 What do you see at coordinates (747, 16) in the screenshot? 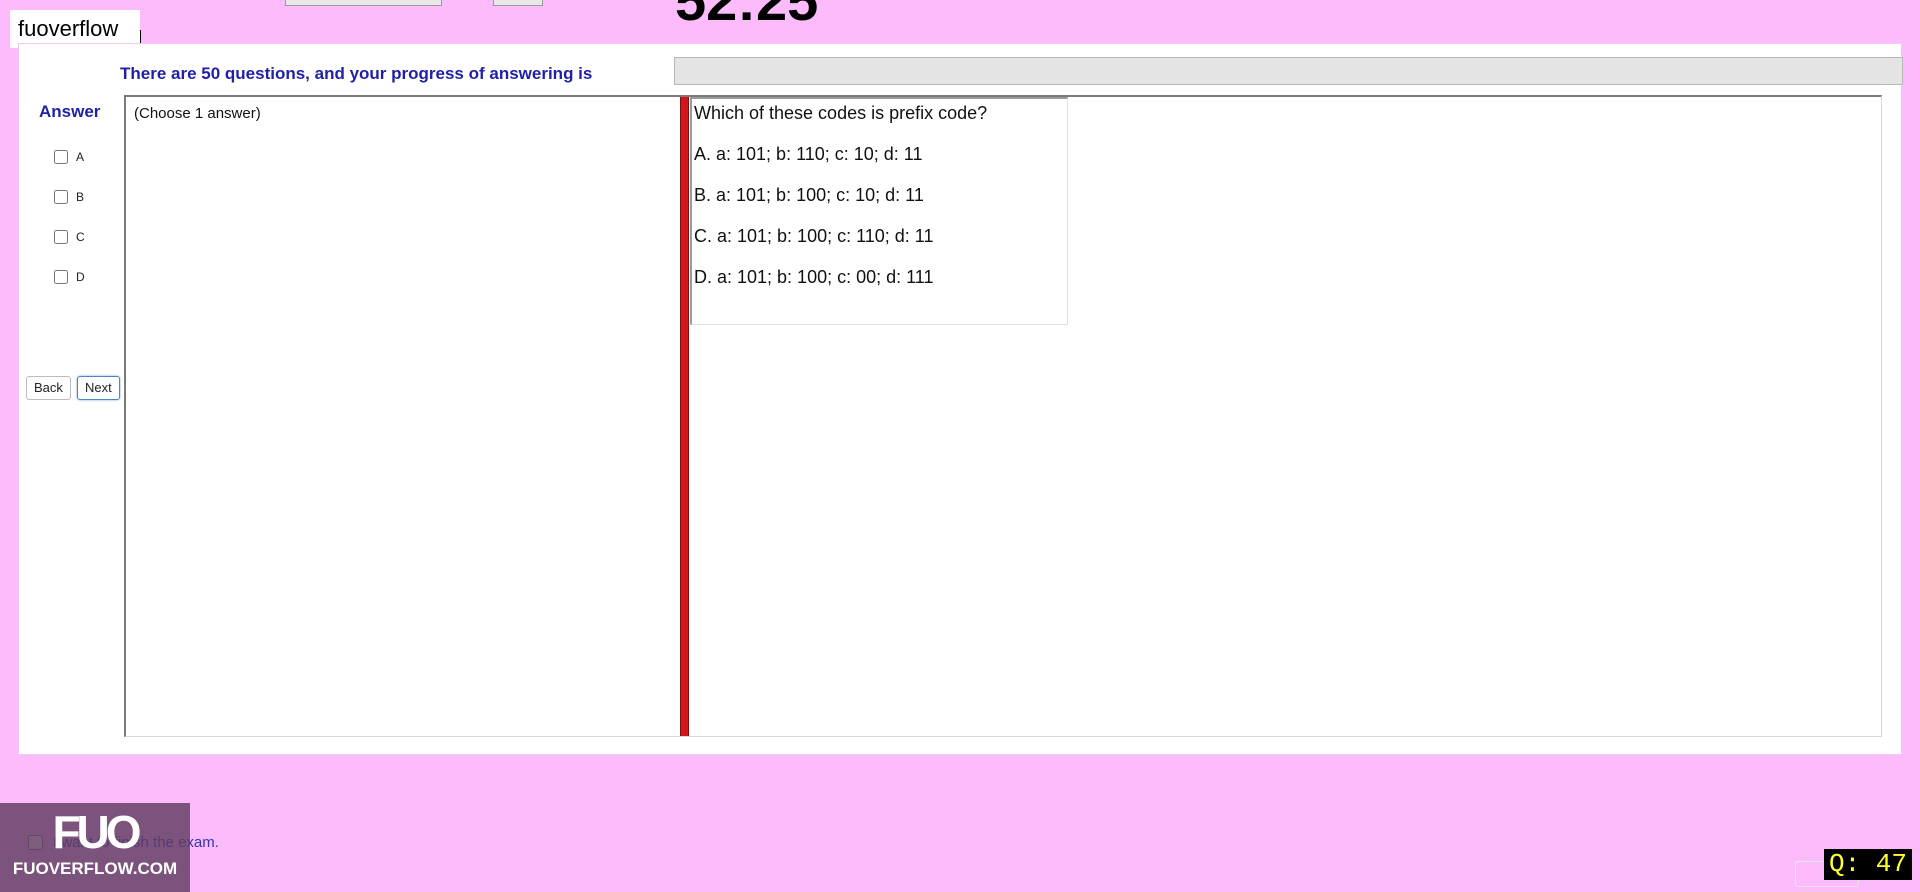
I see `exam-timer: 52:25` at bounding box center [747, 16].